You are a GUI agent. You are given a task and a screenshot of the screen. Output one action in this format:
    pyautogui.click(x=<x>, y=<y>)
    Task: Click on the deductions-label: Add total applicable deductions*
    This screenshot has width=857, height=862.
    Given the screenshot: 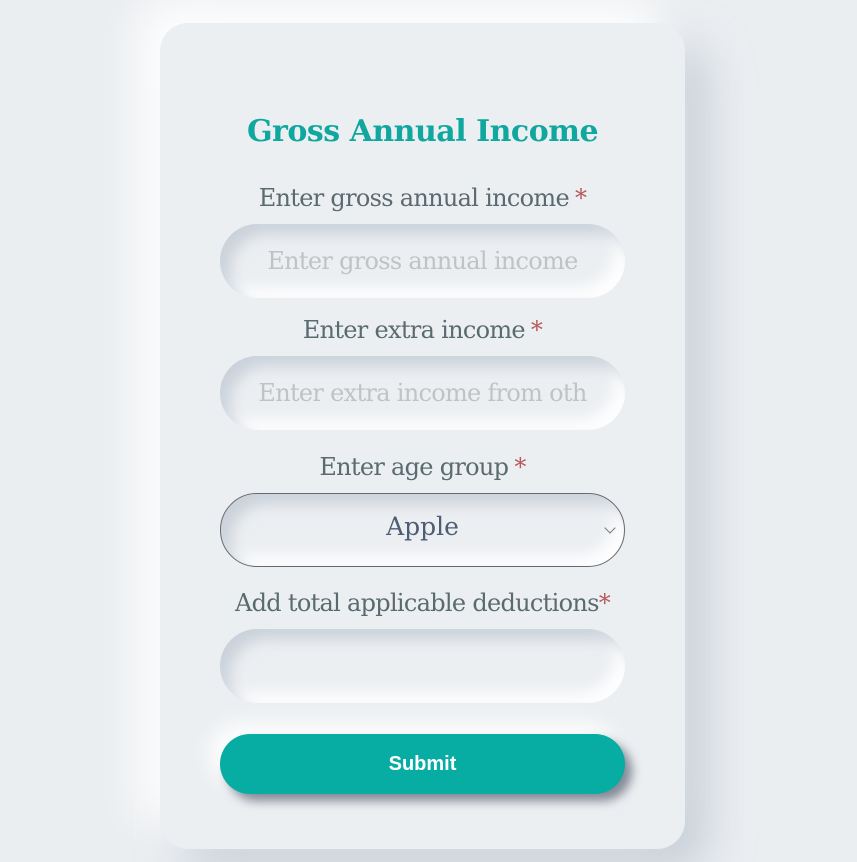 What is the action you would take?
    pyautogui.click(x=422, y=603)
    